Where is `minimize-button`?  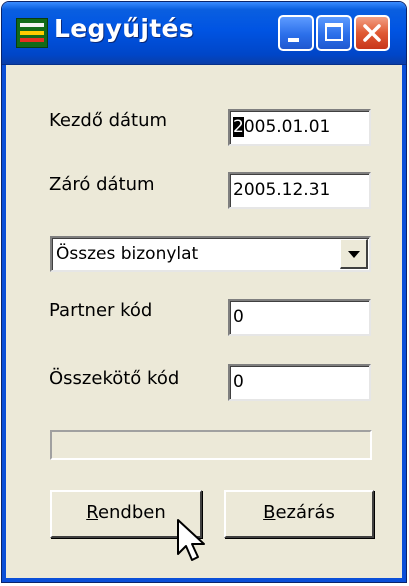 minimize-button is located at coordinates (296, 33).